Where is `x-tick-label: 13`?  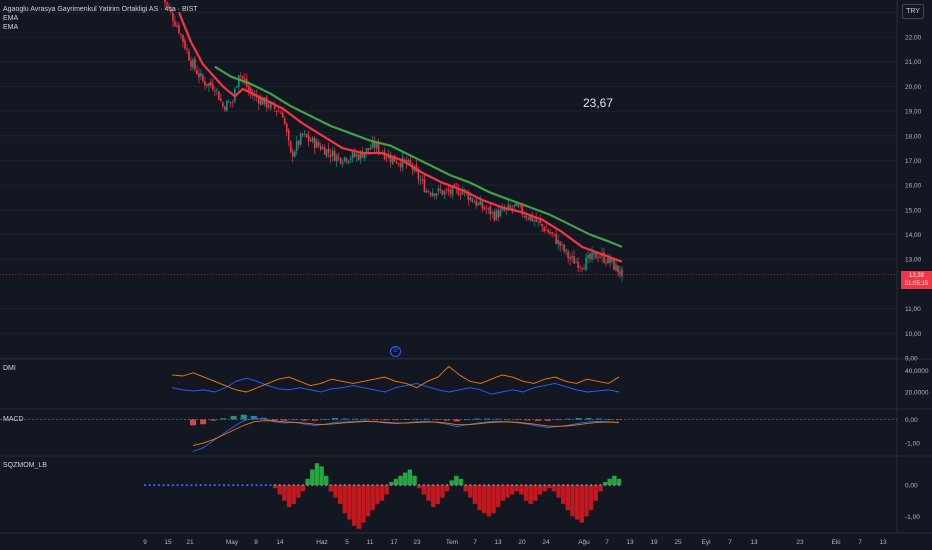
x-tick-label: 13 is located at coordinates (498, 542).